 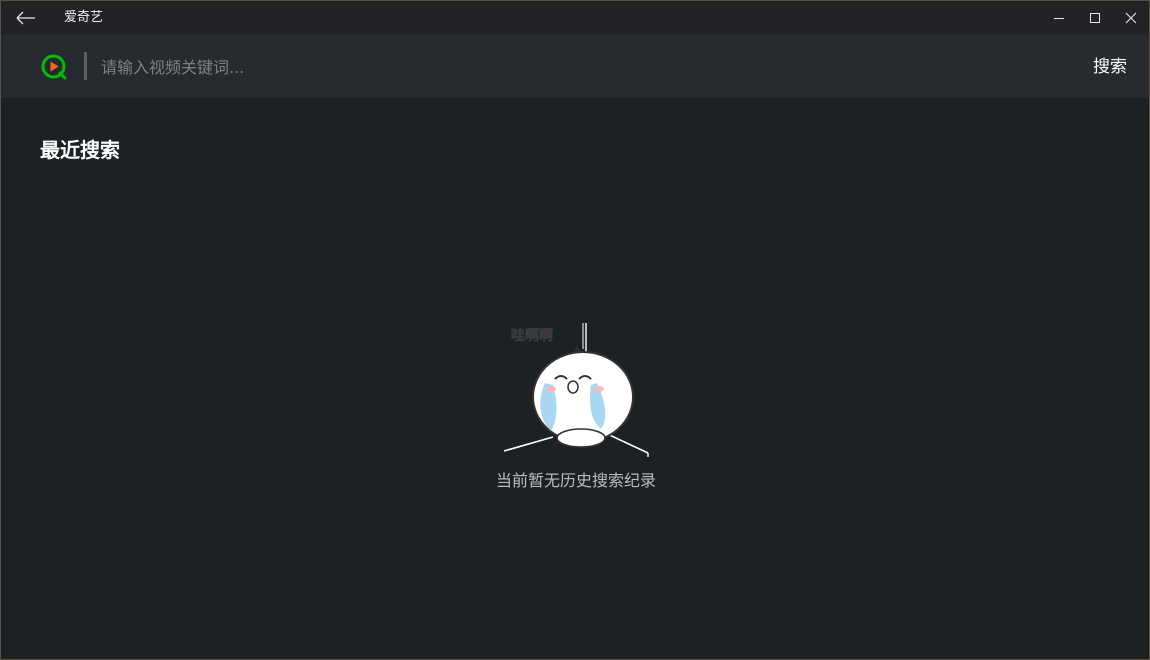 I want to click on empty-history-message: 当前暂无历史搜索纪录, so click(x=575, y=480).